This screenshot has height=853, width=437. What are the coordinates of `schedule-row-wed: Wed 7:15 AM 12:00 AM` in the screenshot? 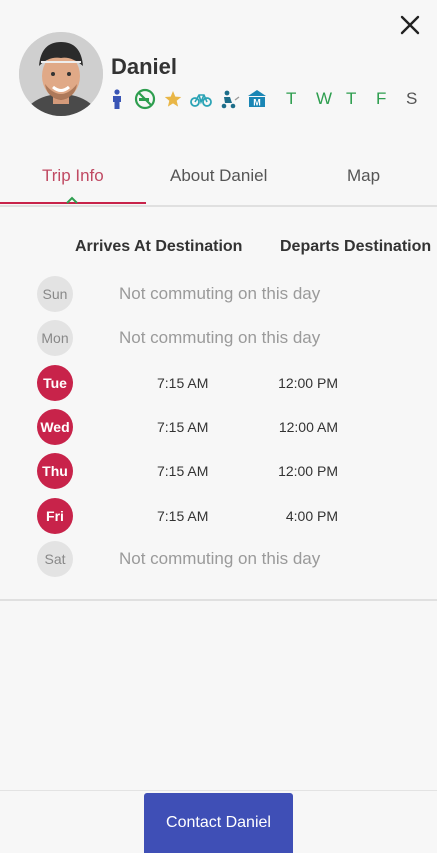 It's located at (218, 427).